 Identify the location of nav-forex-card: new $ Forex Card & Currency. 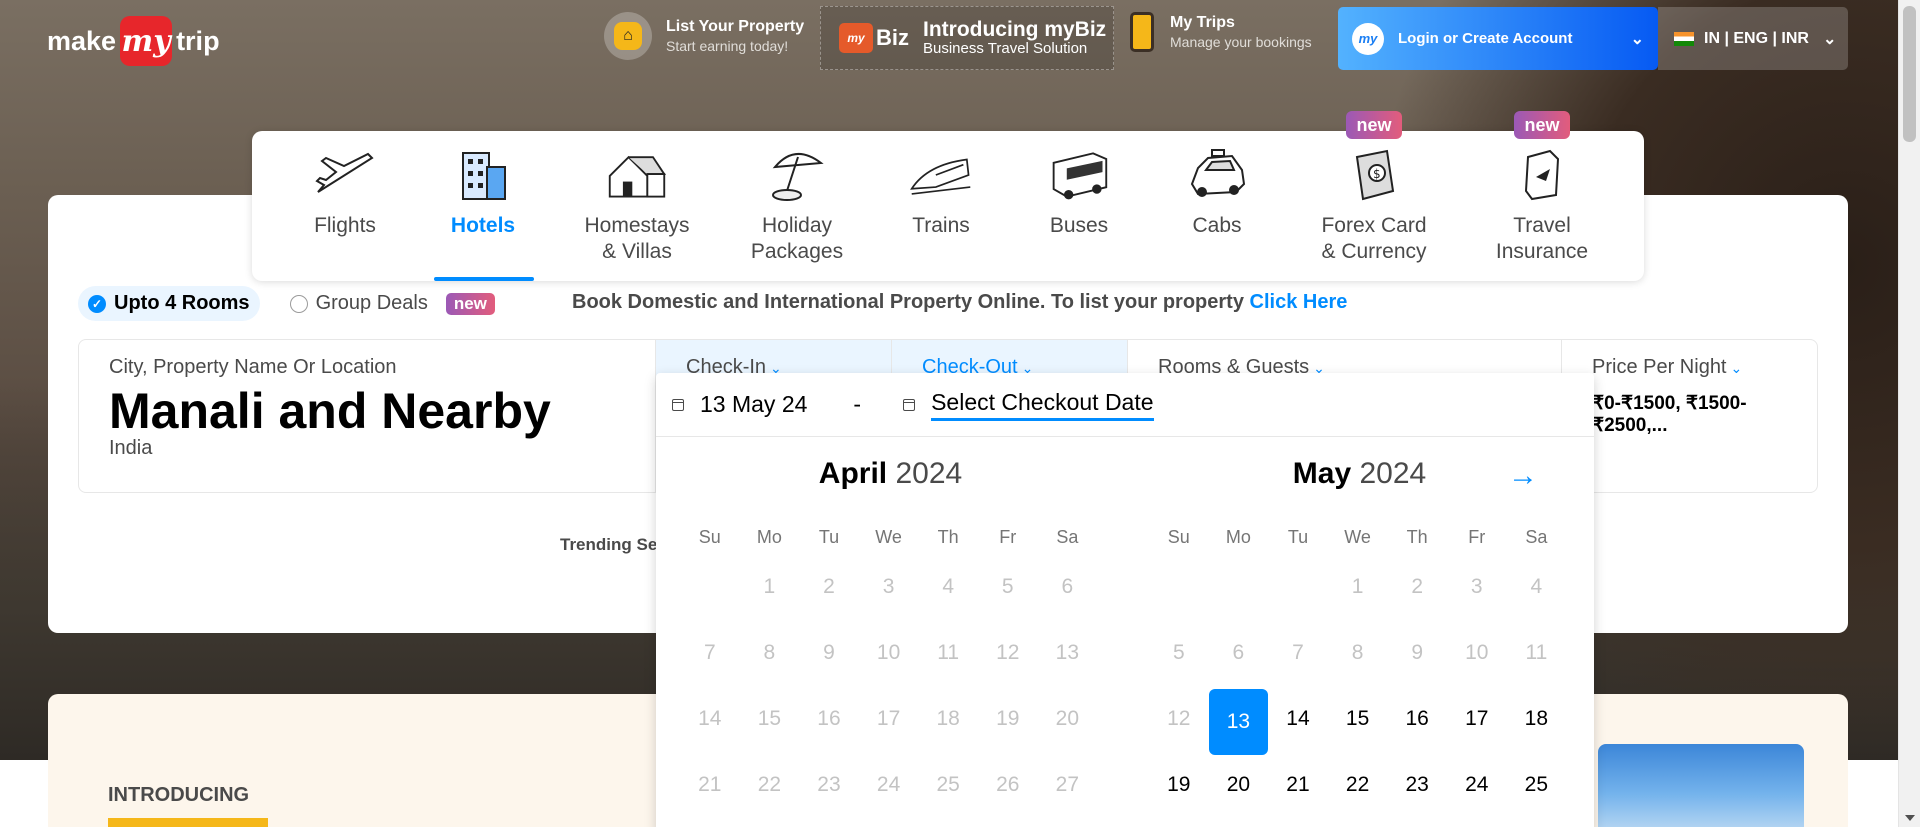
(1374, 196).